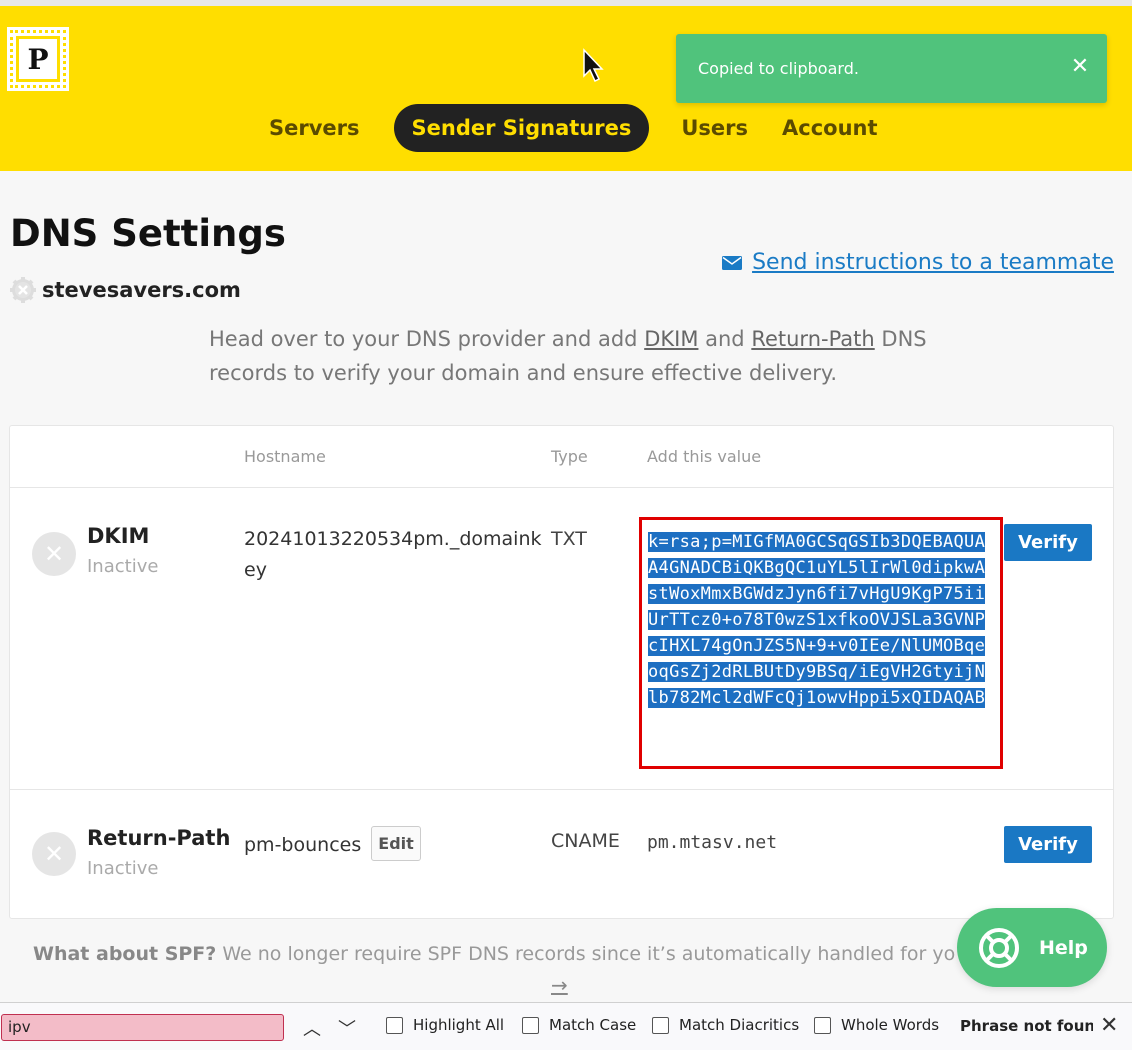 The height and width of the screenshot is (1050, 1132). Describe the element at coordinates (933, 262) in the screenshot. I see `send-instructions-label: Send instructions to a teammate` at that location.